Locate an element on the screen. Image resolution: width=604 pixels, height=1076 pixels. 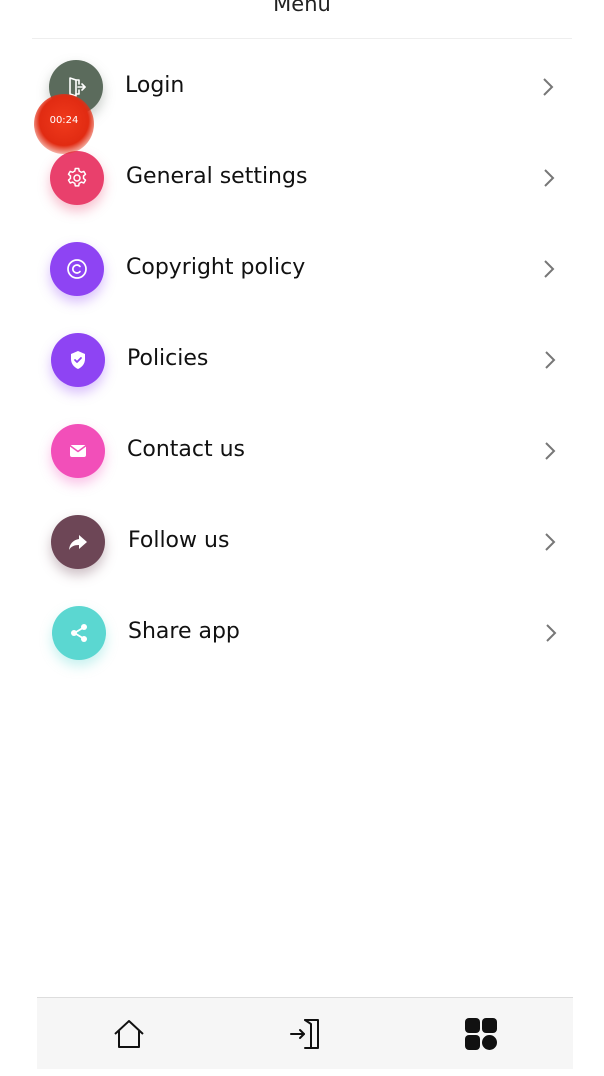
recording-timer-badge: 00:24 is located at coordinates (64, 124).